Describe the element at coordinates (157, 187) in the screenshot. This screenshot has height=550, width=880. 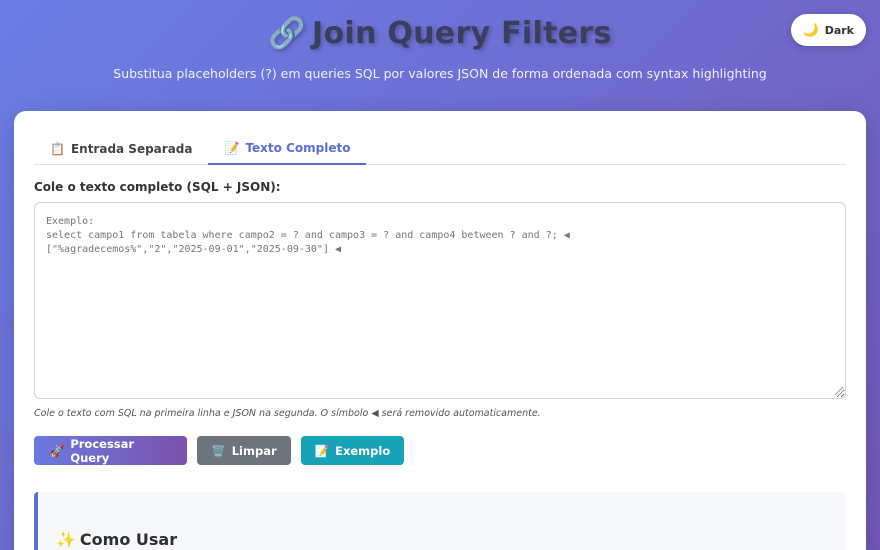
I see `input-label: Cole o texto completo (SQL + JSON):` at that location.